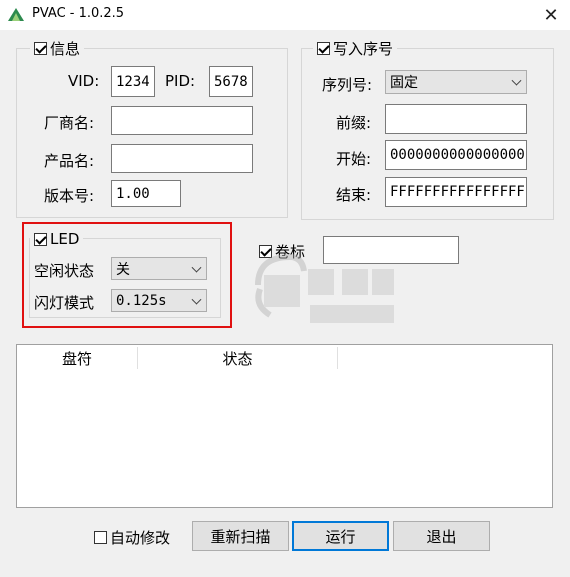 The width and height of the screenshot is (570, 577). Describe the element at coordinates (456, 192) in the screenshot. I see `end-input: FFFFFFFFFFFFFFFF` at that location.